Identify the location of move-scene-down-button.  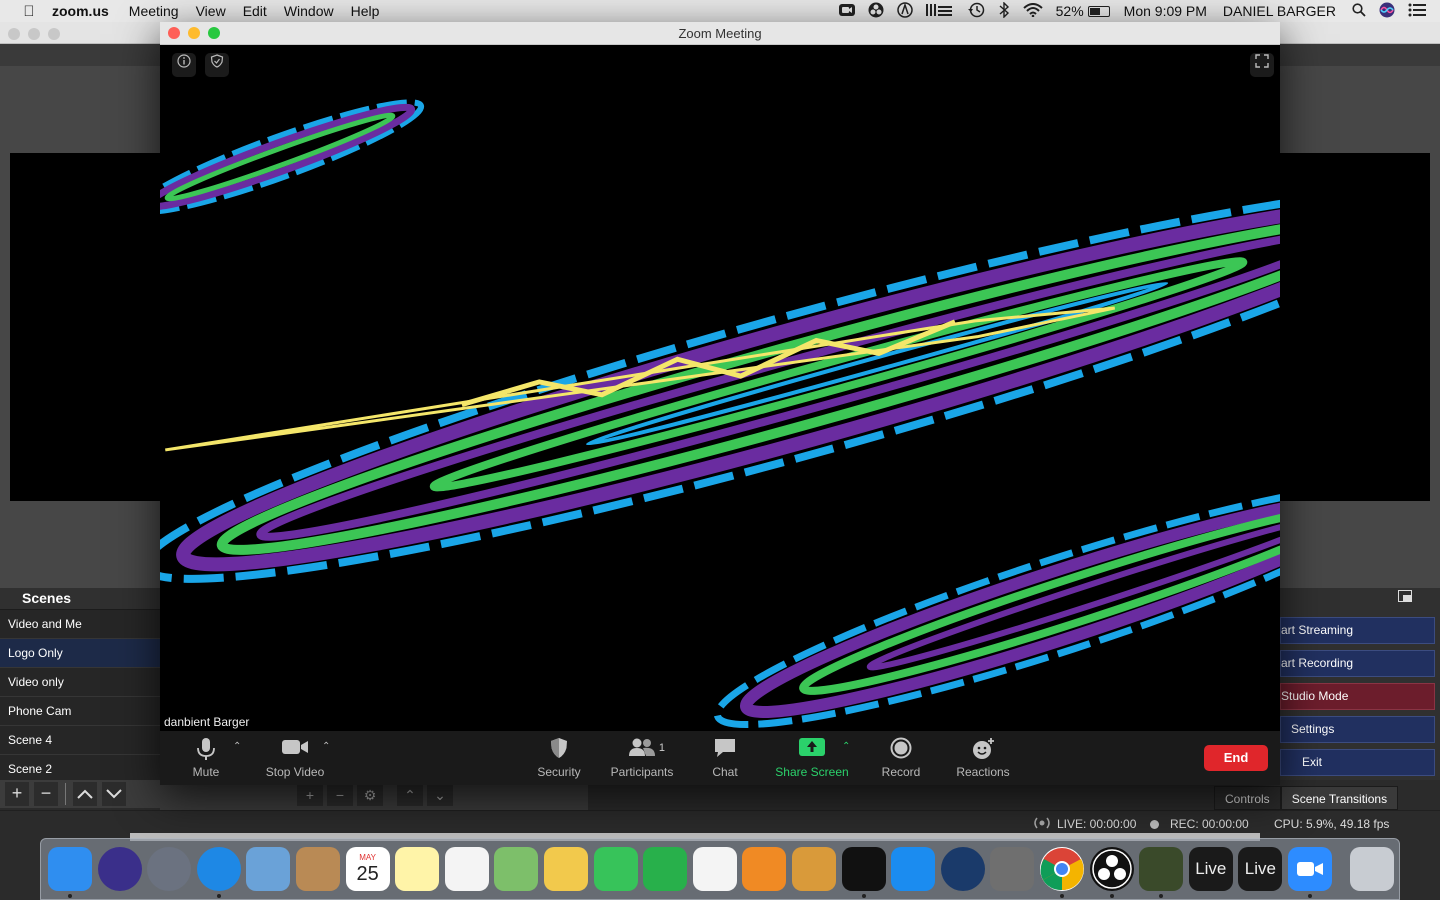
(114, 794).